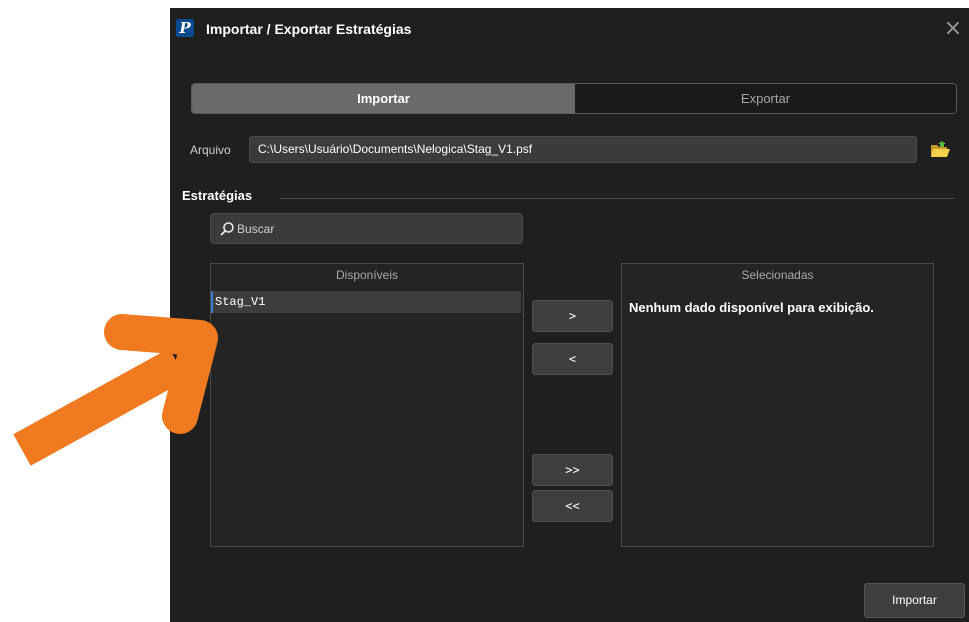  What do you see at coordinates (367, 405) in the screenshot?
I see `available-list: Disponíveis Stag_V1` at bounding box center [367, 405].